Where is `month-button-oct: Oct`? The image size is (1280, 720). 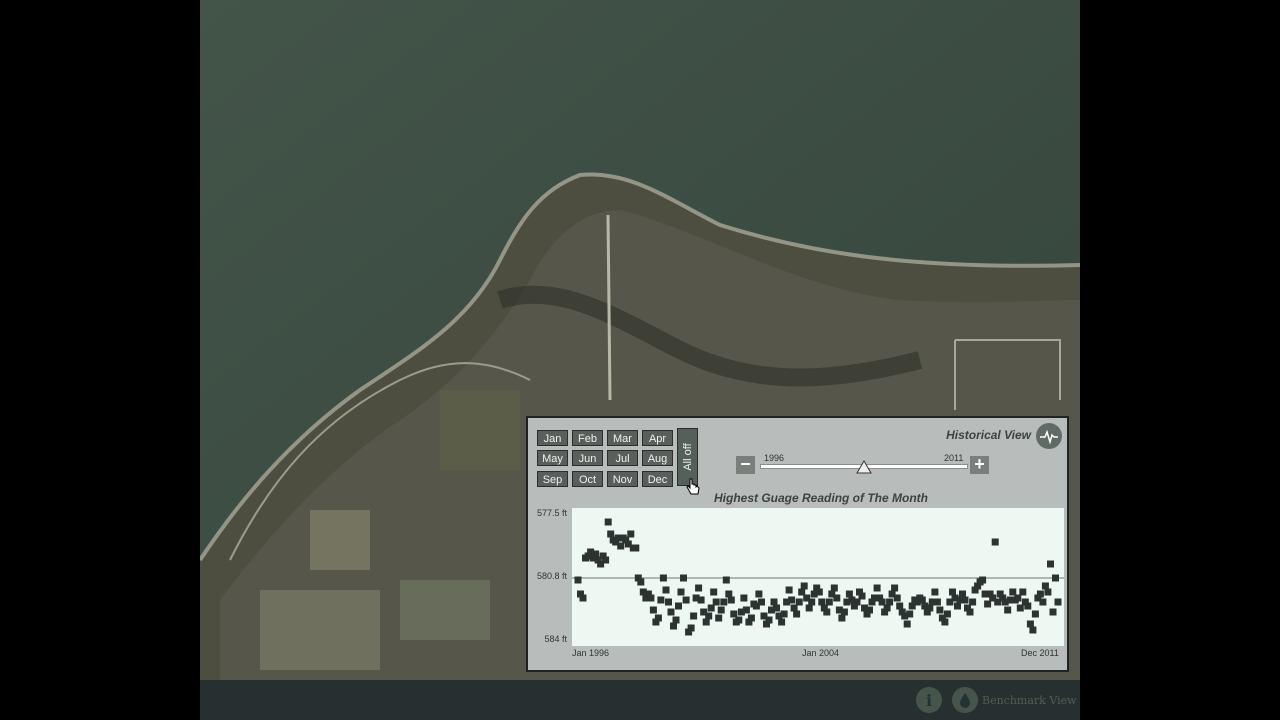
month-button-oct: Oct is located at coordinates (587, 479).